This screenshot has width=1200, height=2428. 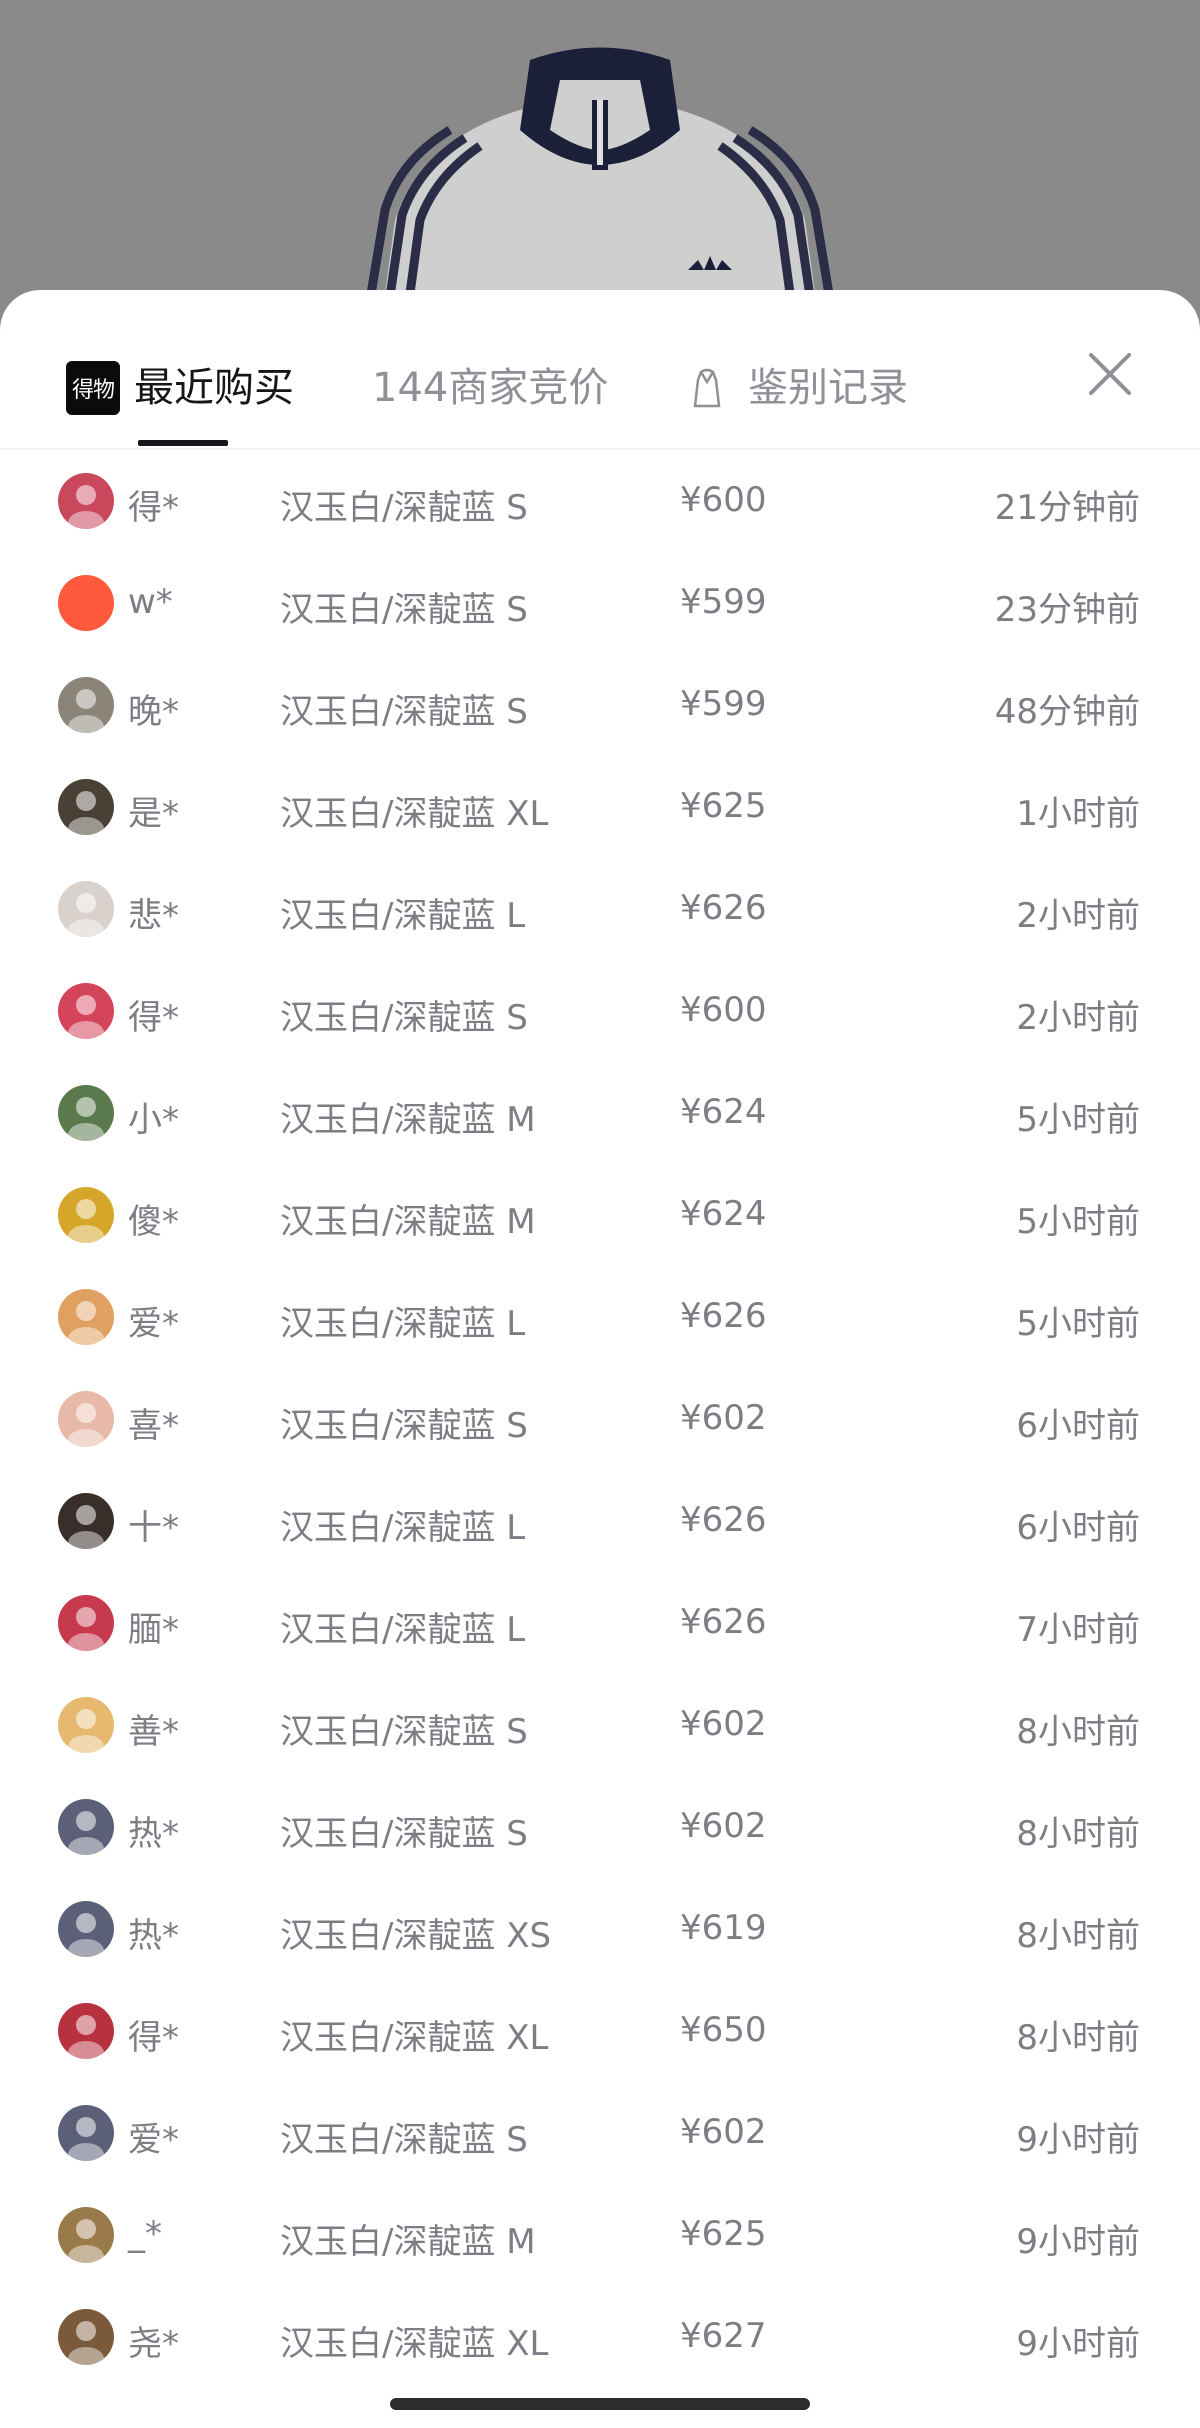 I want to click on purchase-row: 尧* 汉玉白/深靛蓝 XL ¥627 9小时前, so click(x=600, y=2333).